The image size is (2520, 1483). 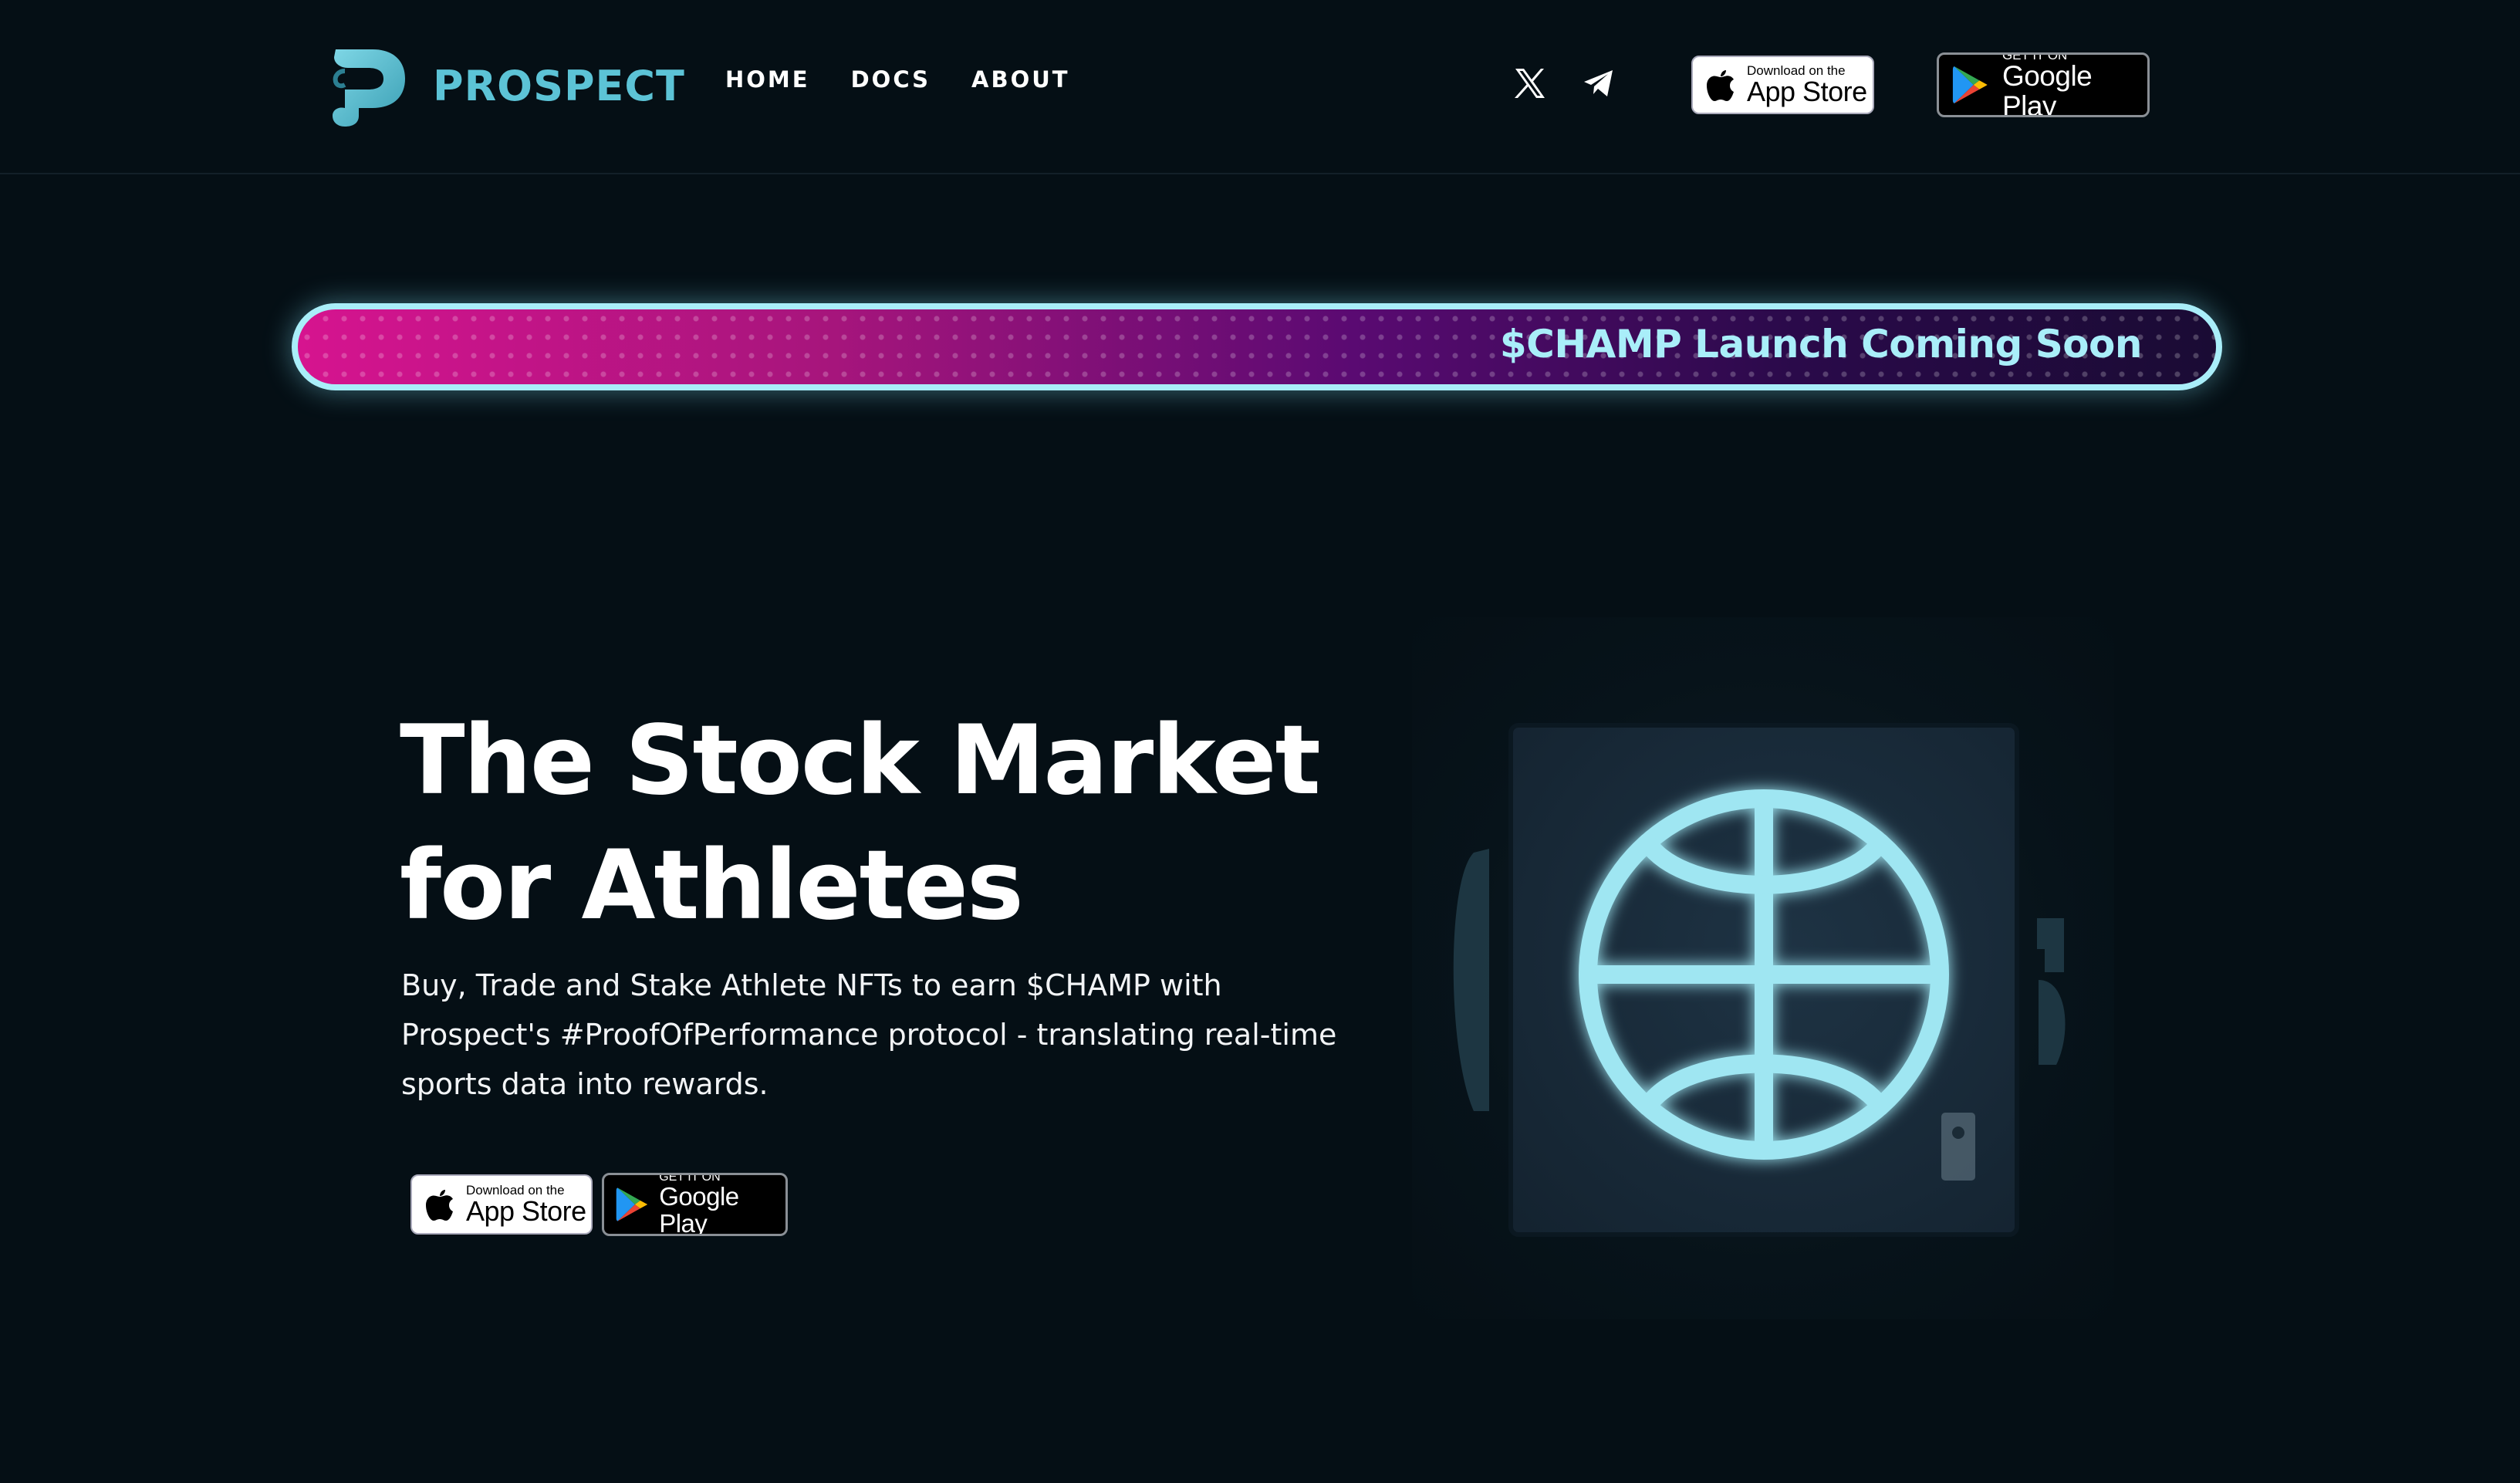 I want to click on hero-title: The Stock Market for Athletes, so click(x=901, y=823).